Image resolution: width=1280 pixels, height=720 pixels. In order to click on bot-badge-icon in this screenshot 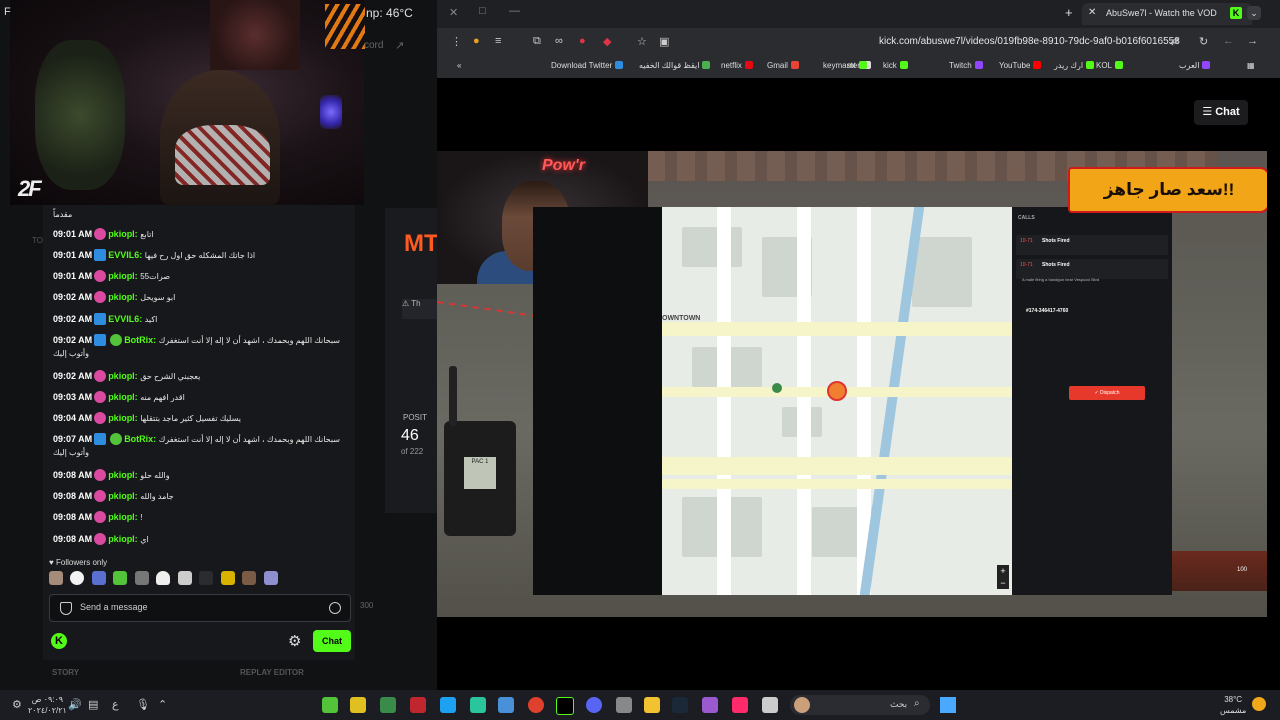, I will do `click(116, 340)`.